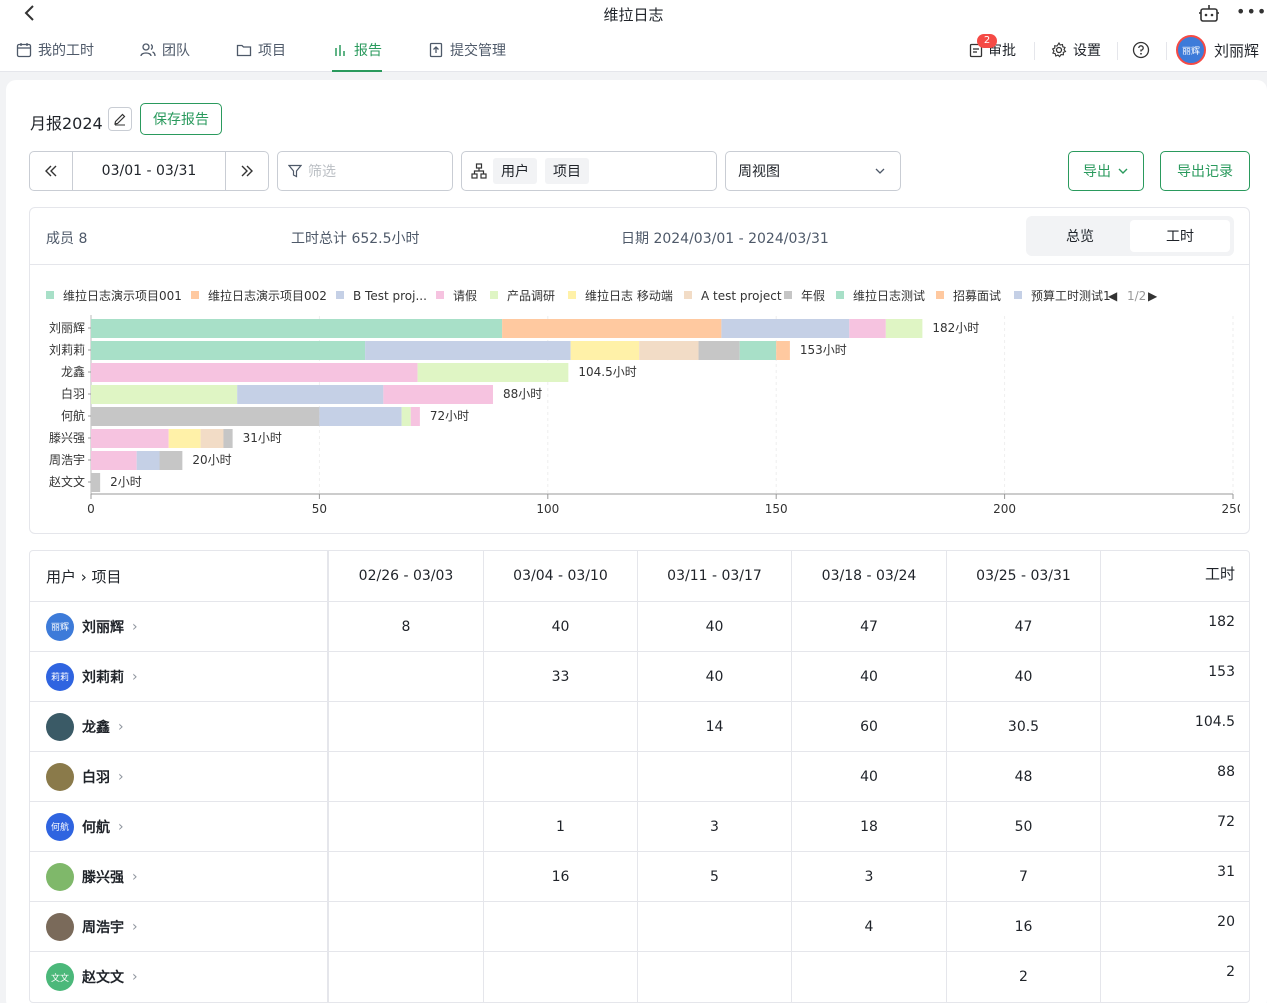 The height and width of the screenshot is (1003, 1267). Describe the element at coordinates (567, 171) in the screenshot. I see `group-chip-project: 项目` at that location.